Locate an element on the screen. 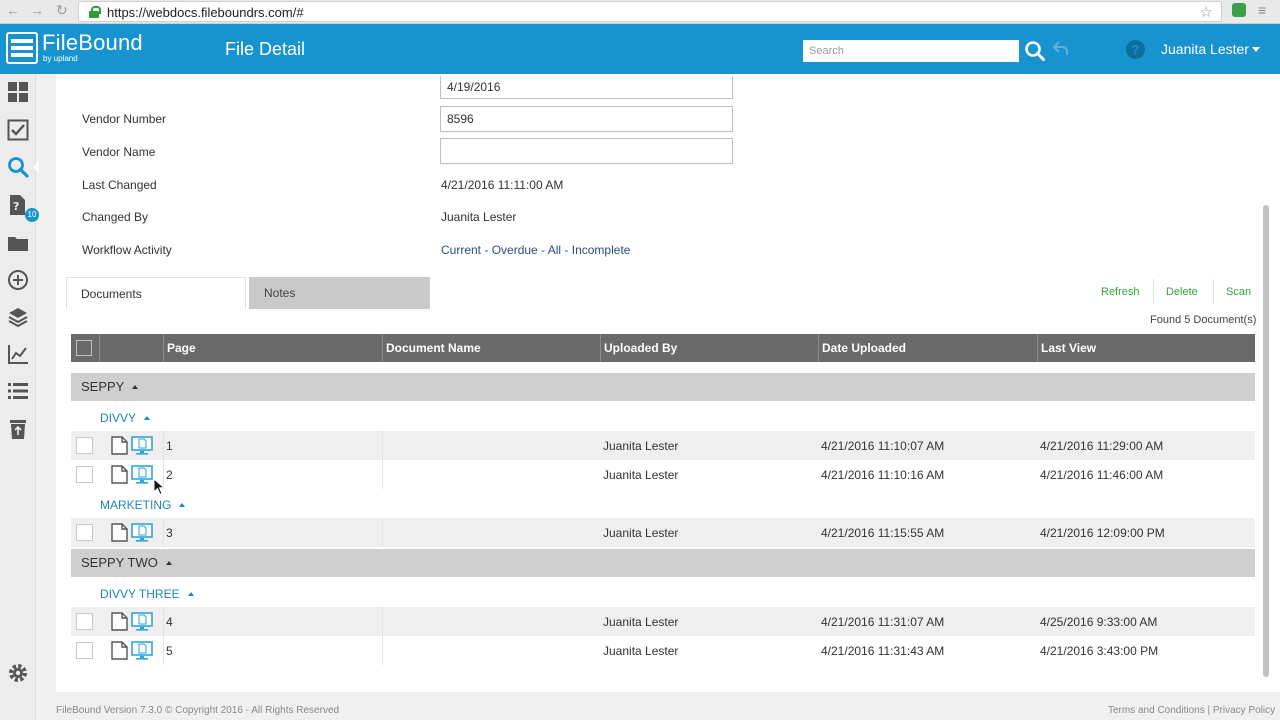 Image resolution: width=1280 pixels, height=720 pixels. subgroup-divvy: DIVVY is located at coordinates (125, 418).